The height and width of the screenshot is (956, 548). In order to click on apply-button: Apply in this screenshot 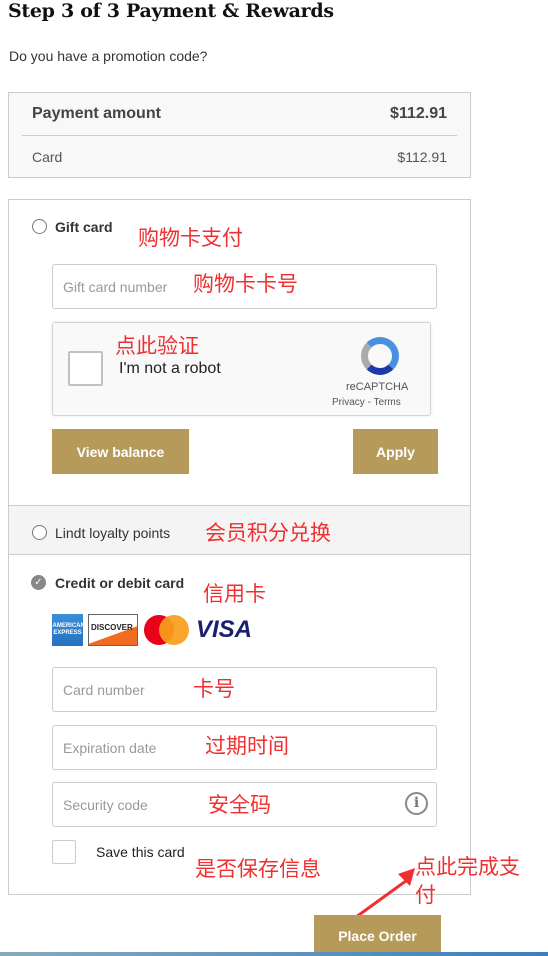, I will do `click(395, 451)`.